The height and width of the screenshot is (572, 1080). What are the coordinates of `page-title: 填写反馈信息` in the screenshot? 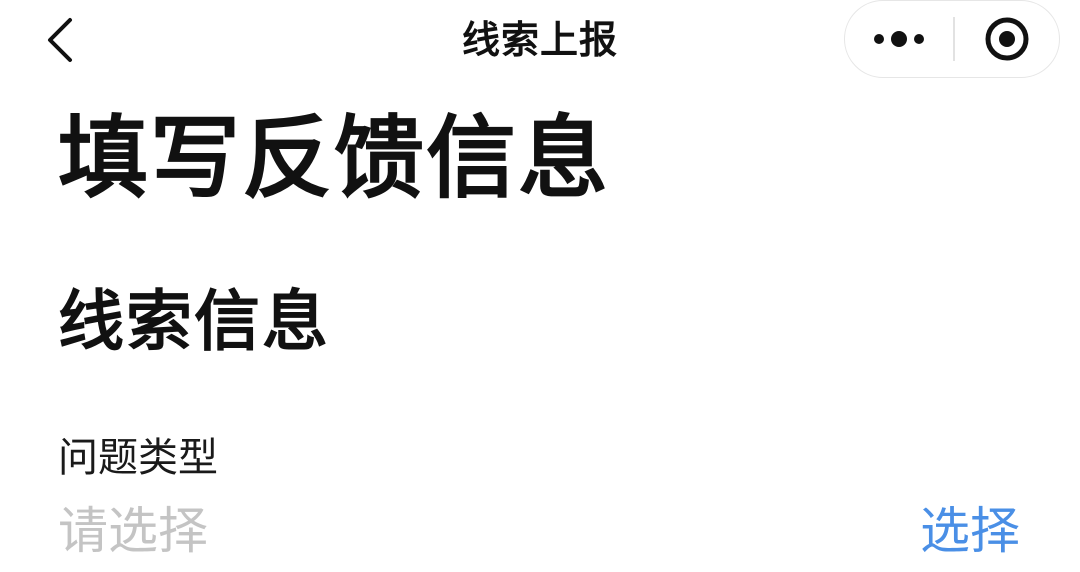 It's located at (334, 158).